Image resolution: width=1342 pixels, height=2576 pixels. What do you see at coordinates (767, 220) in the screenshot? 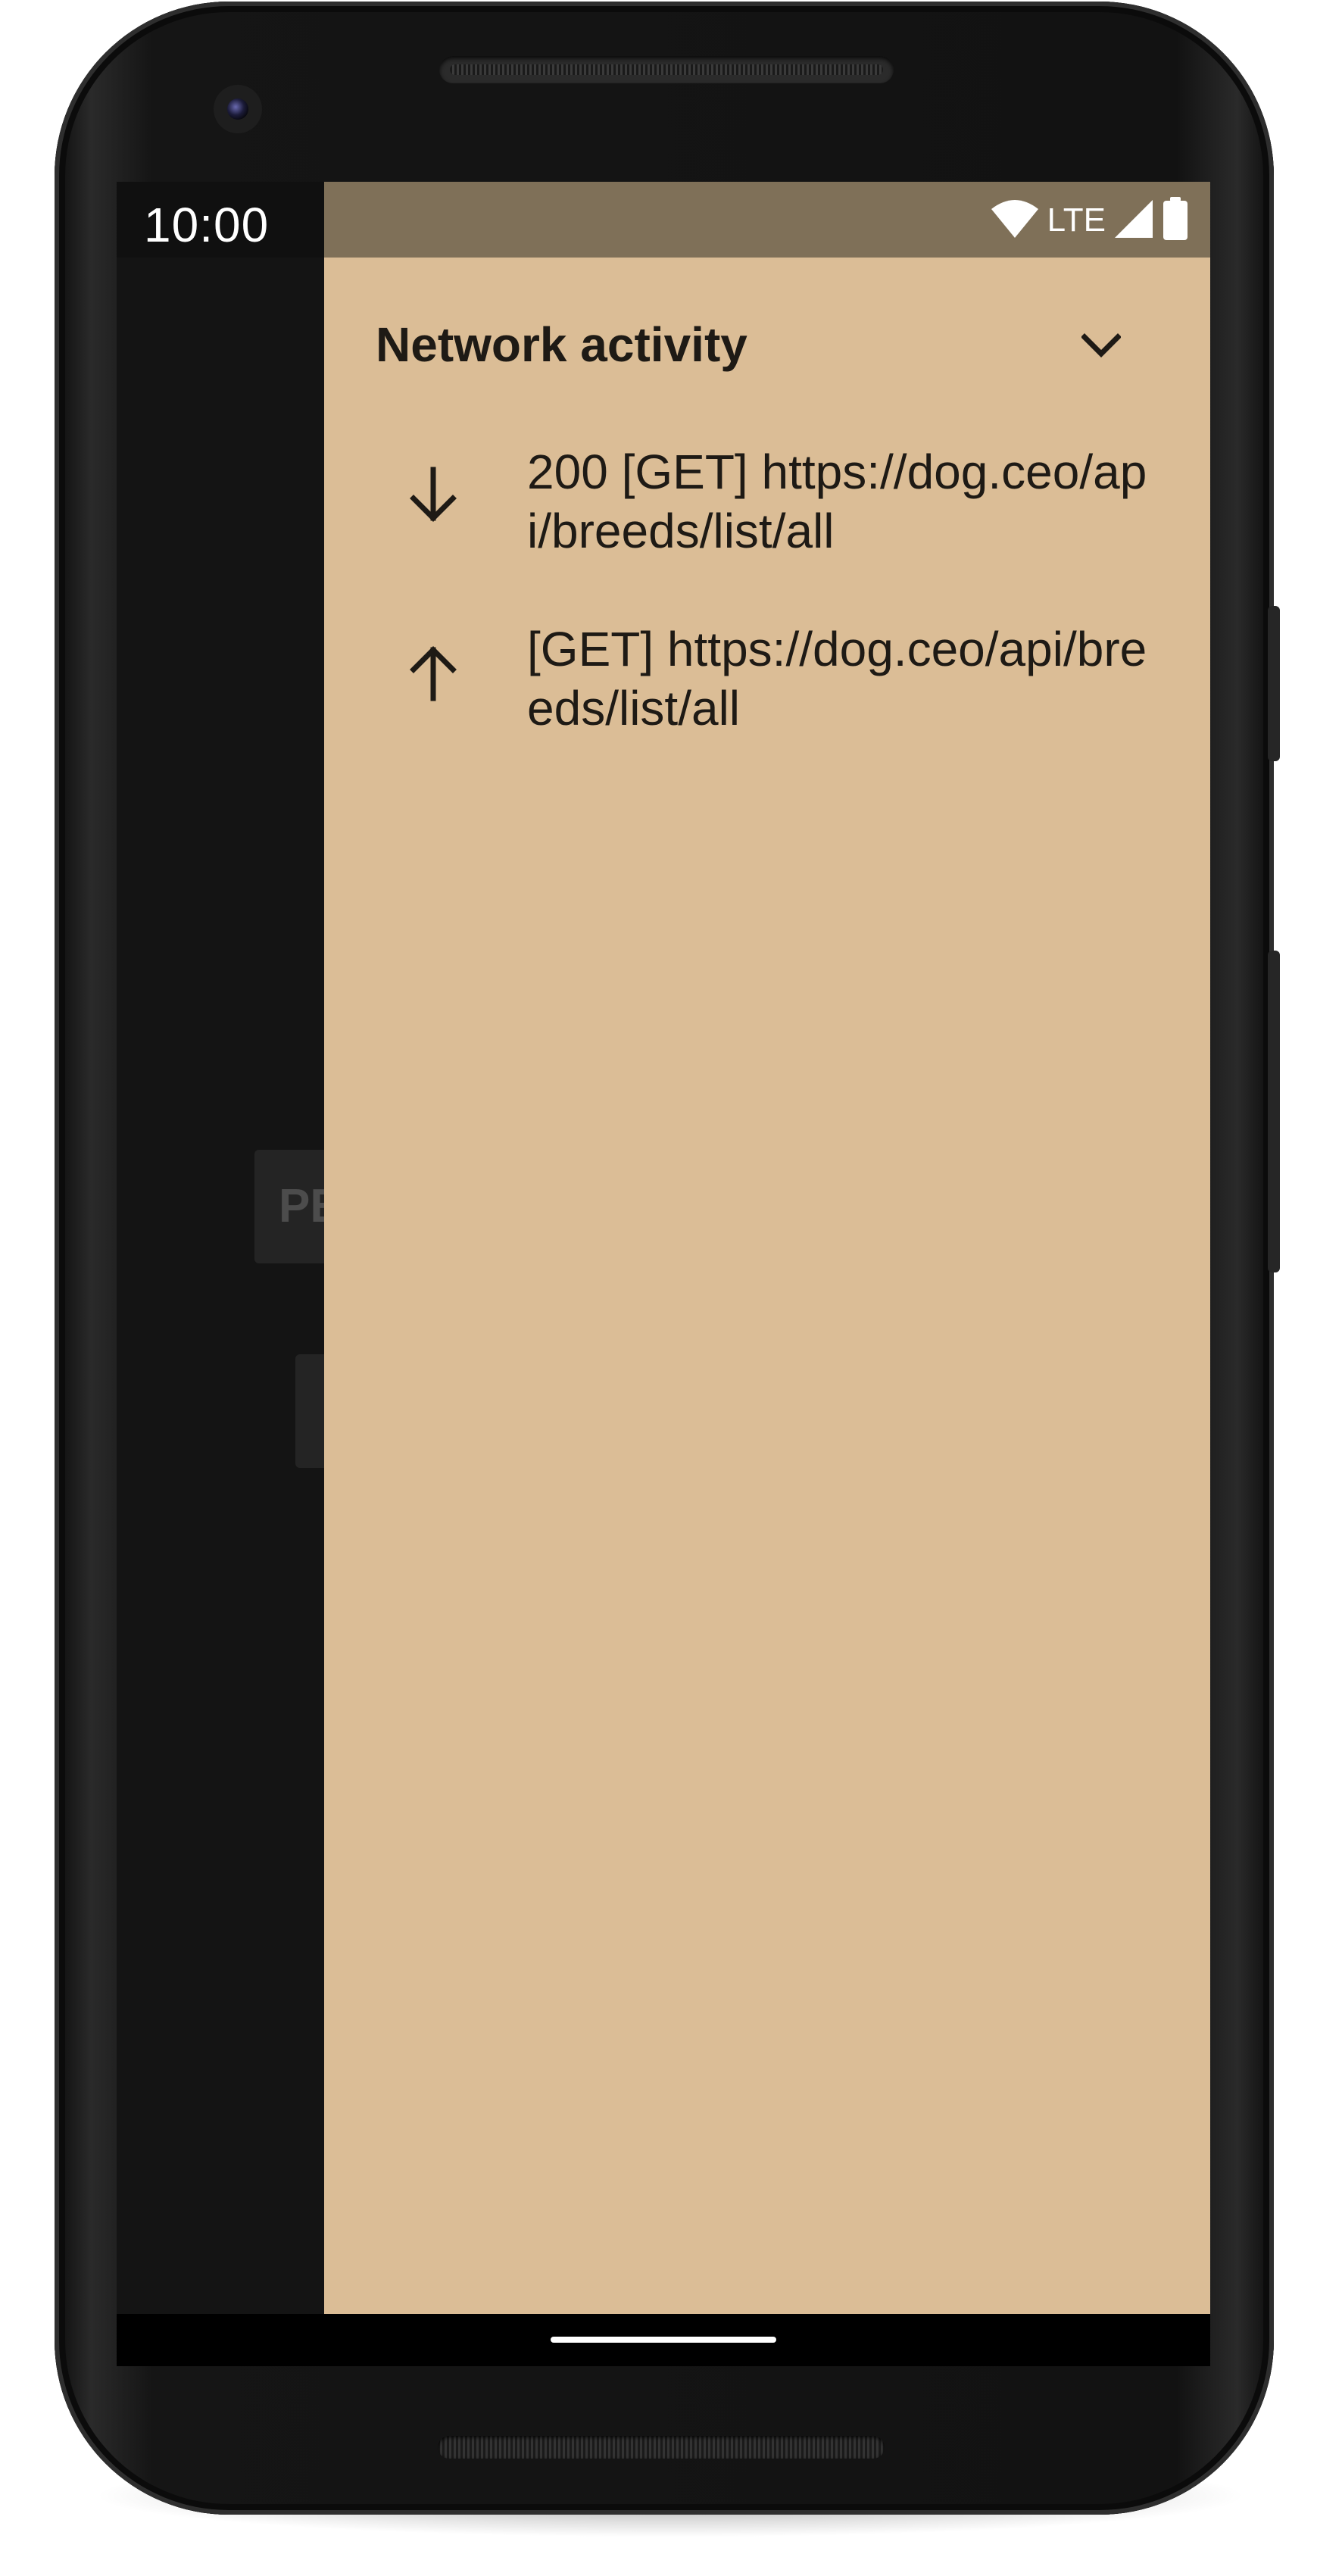
I see `drawer-status-bar: LTE` at bounding box center [767, 220].